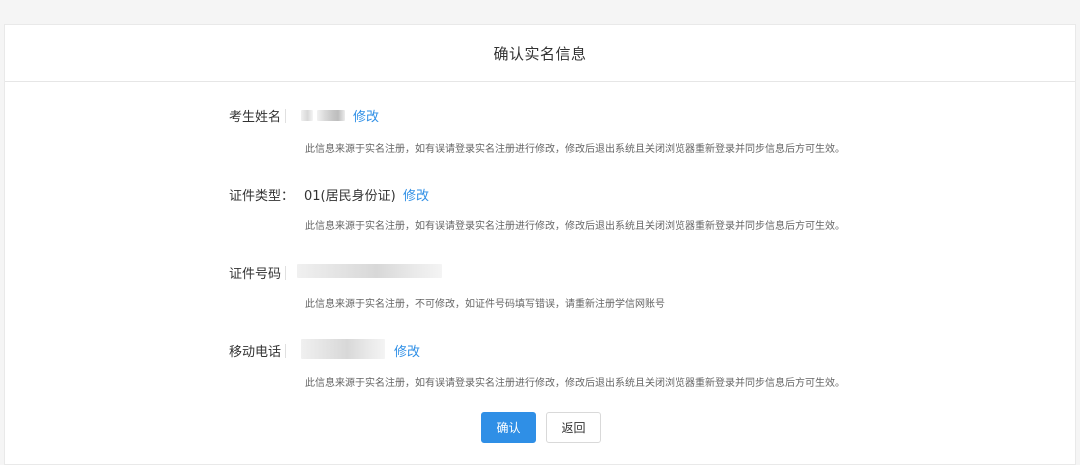 The image size is (1080, 465). What do you see at coordinates (416, 194) in the screenshot?
I see `edit-id-type-link: 修改` at bounding box center [416, 194].